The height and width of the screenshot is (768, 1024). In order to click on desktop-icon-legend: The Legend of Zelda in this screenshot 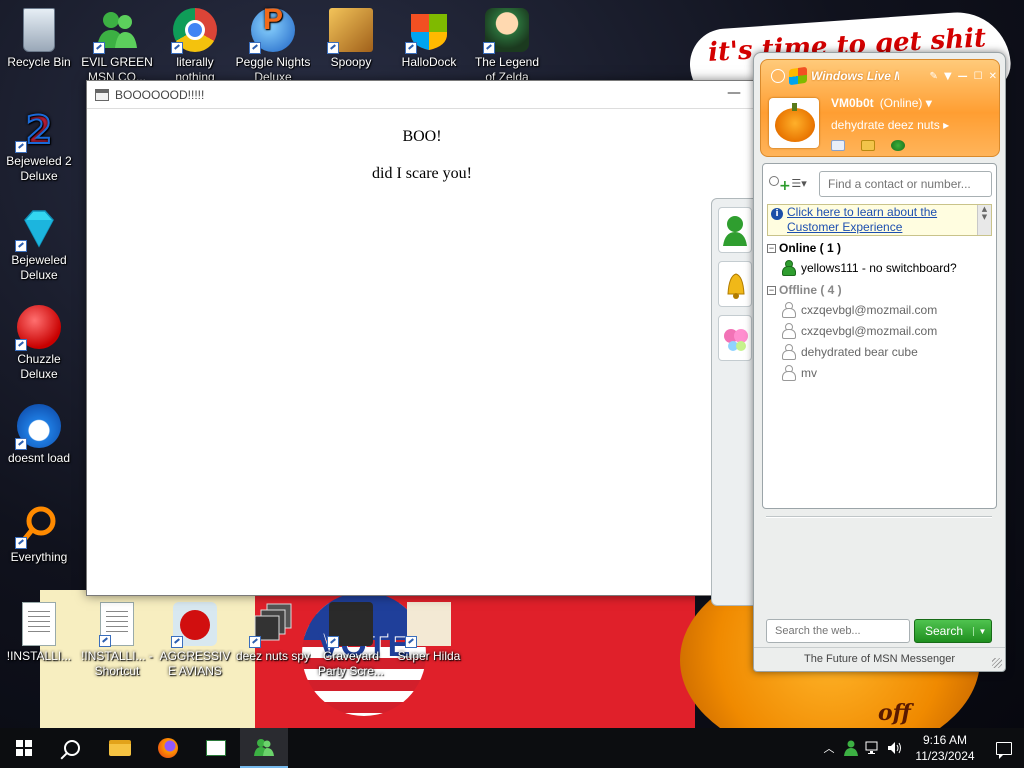, I will do `click(507, 46)`.